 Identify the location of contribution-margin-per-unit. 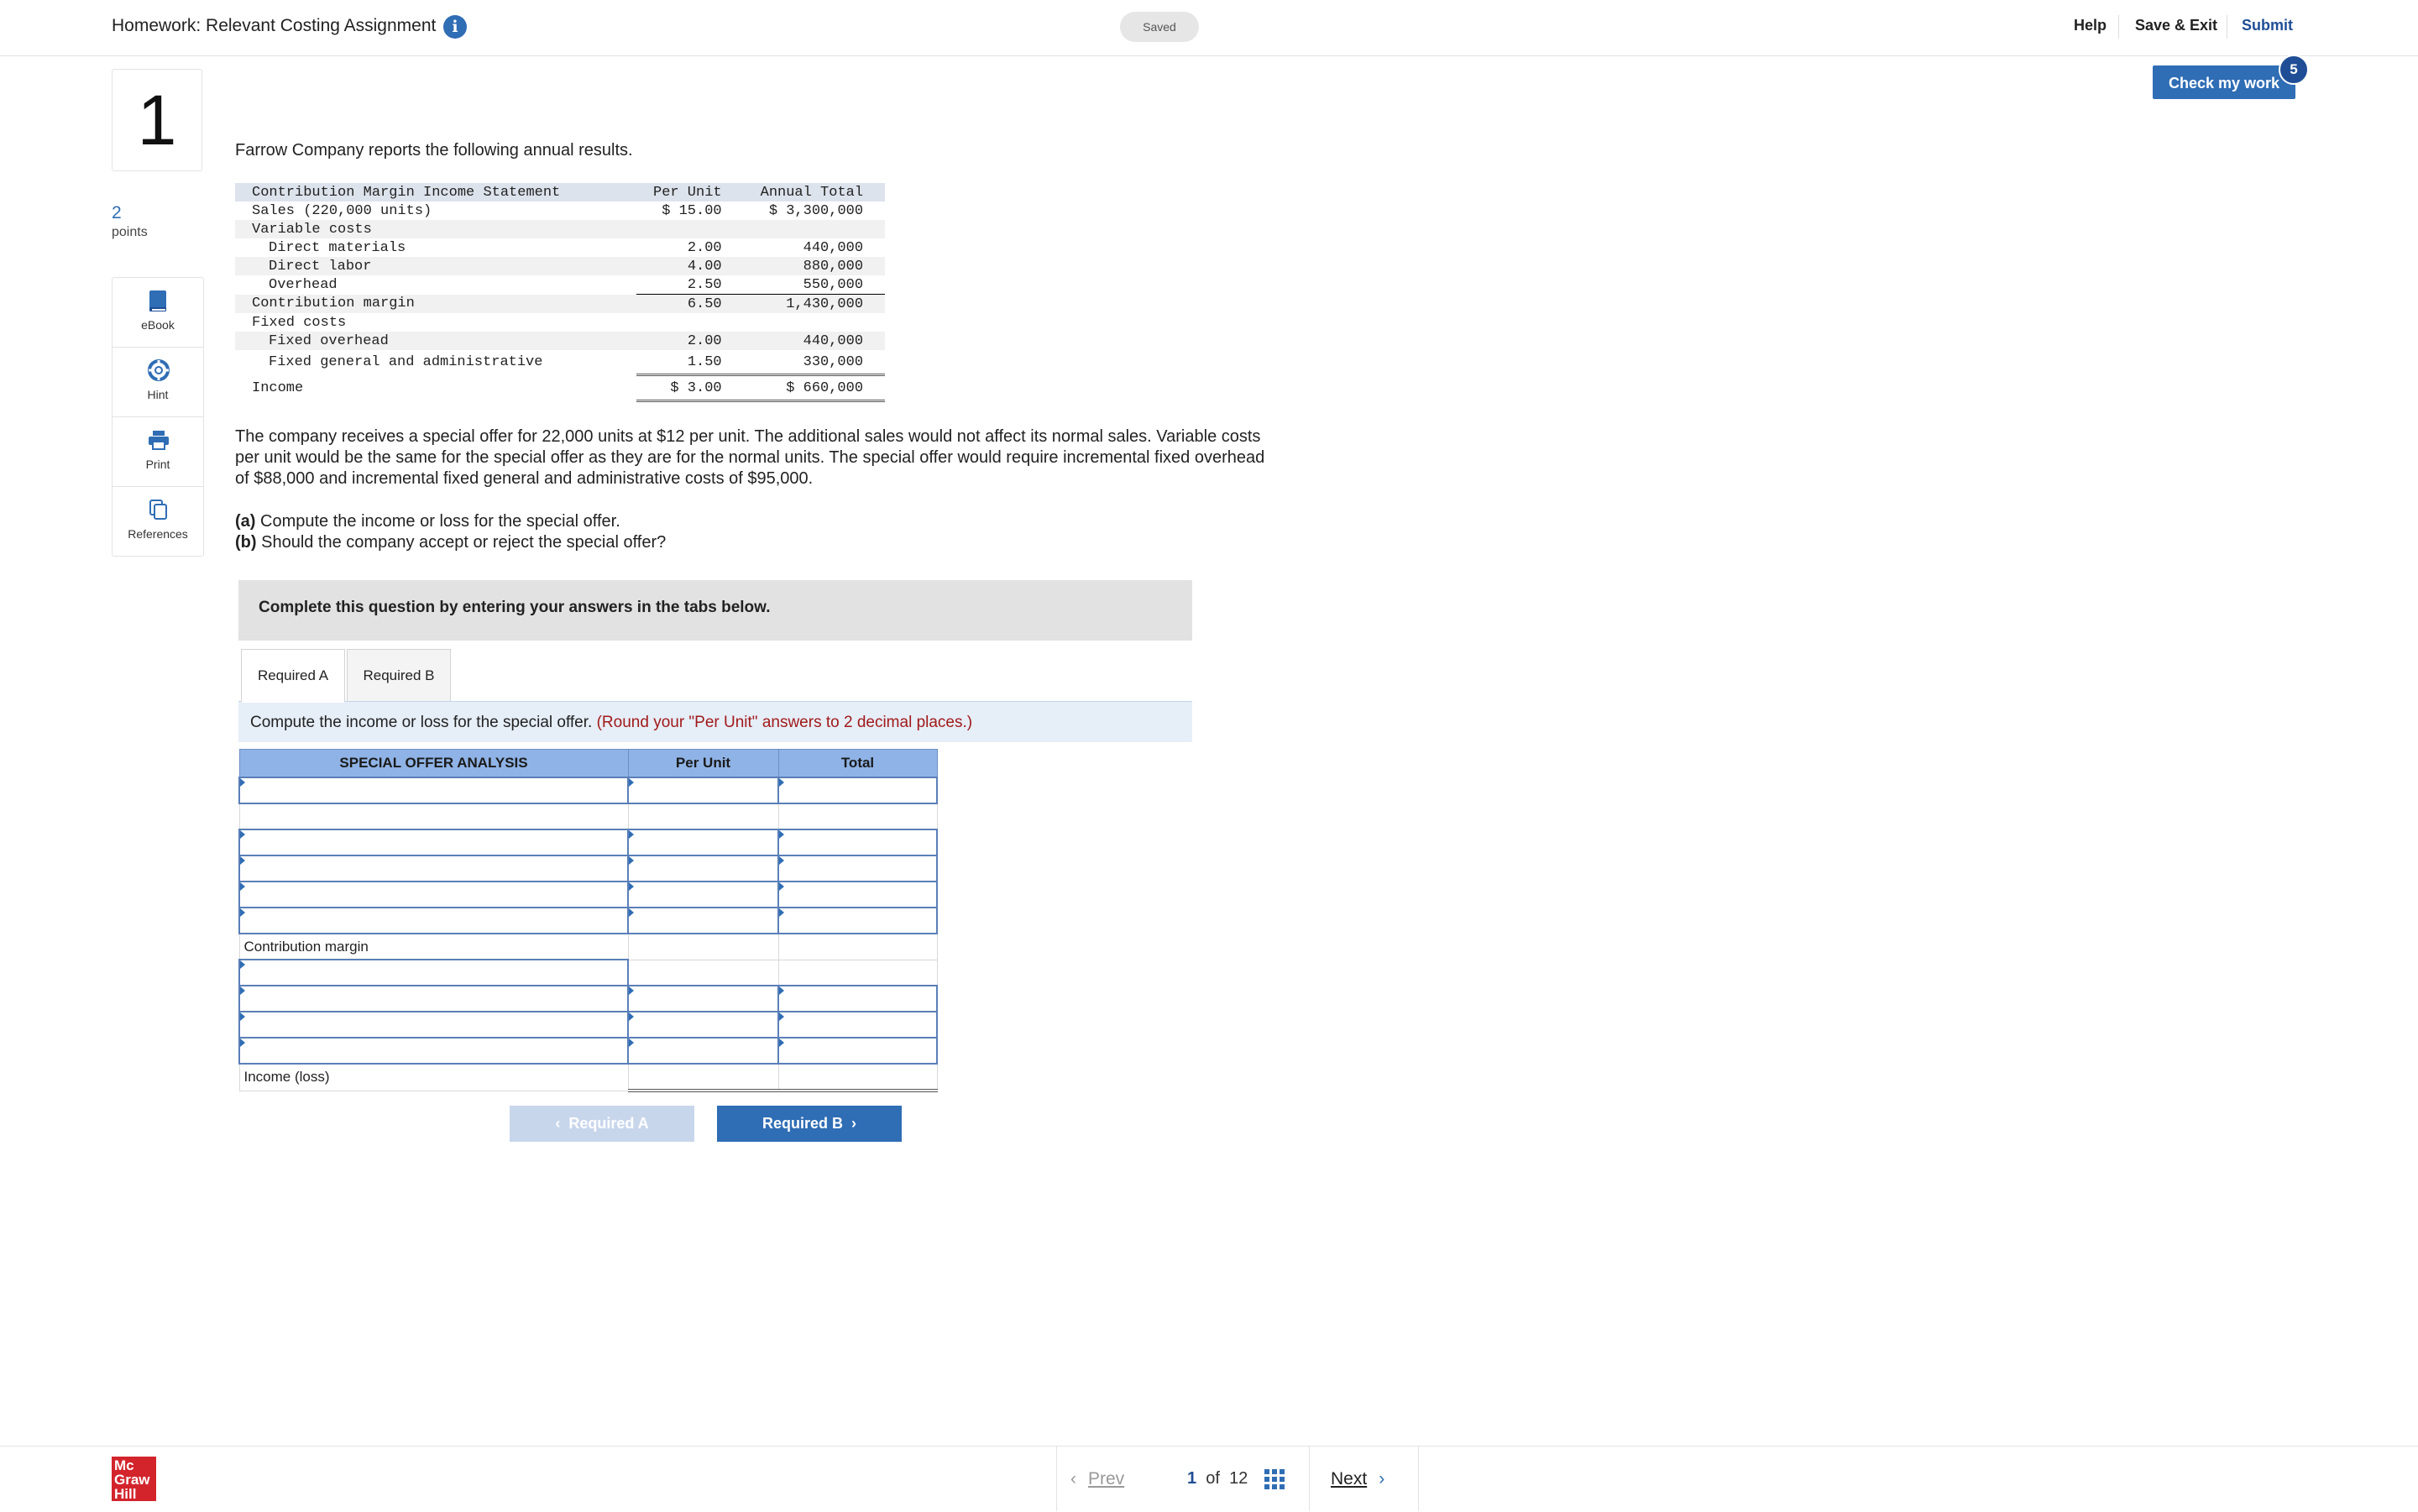
(703, 946).